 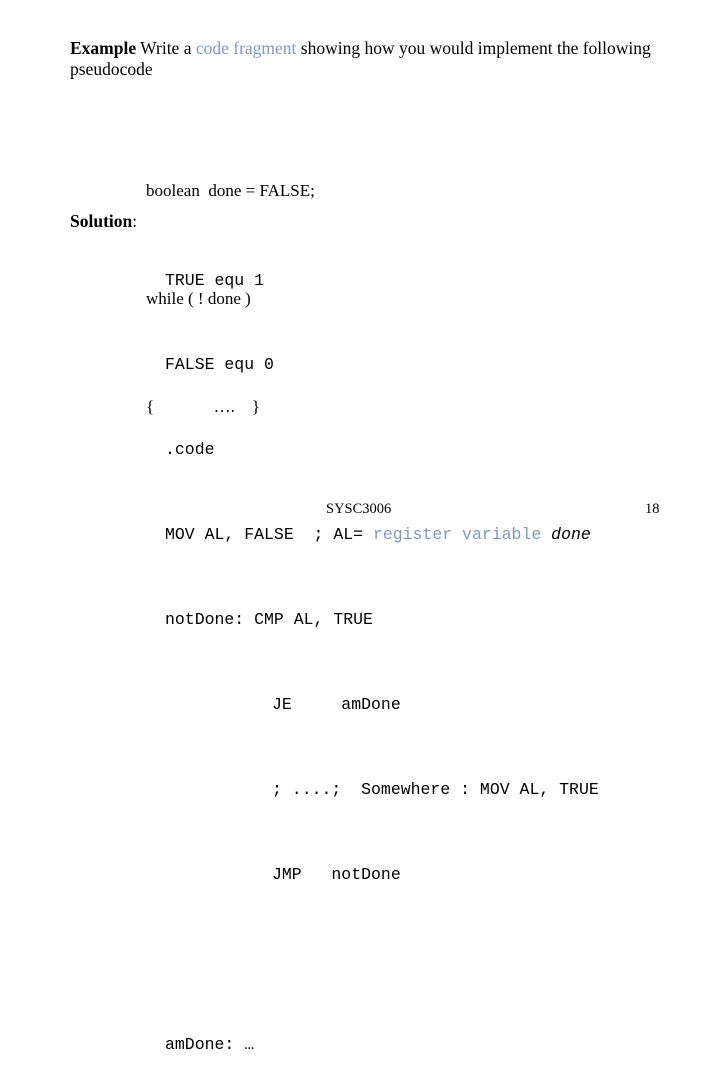 I want to click on solution-label: Solution:, so click(x=103, y=221).